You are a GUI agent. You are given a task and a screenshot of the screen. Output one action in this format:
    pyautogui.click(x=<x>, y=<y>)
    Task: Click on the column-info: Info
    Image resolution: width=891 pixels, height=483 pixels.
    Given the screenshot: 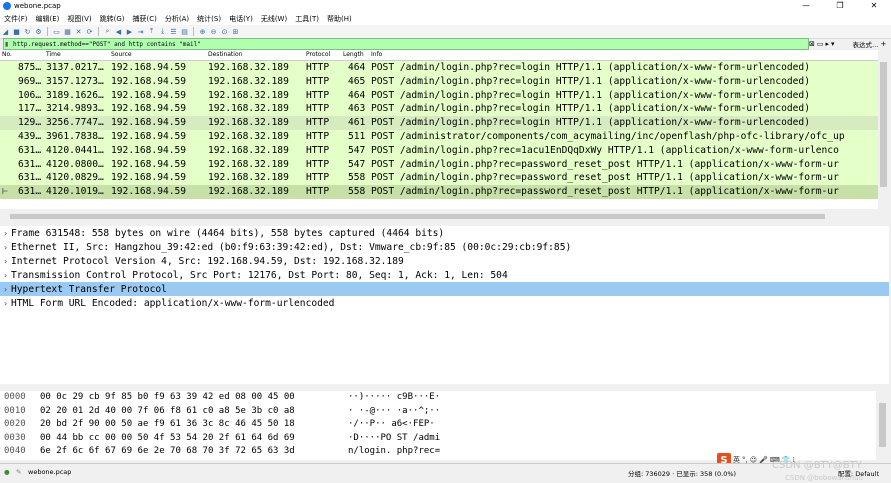 What is the action you would take?
    pyautogui.click(x=376, y=54)
    